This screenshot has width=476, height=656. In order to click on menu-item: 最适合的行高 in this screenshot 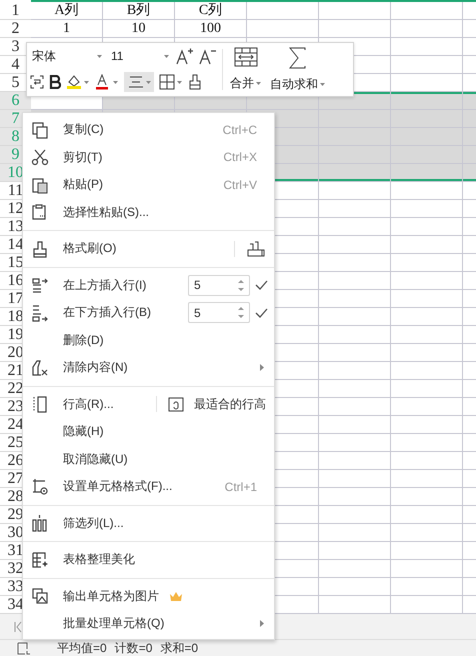, I will do `click(230, 404)`.